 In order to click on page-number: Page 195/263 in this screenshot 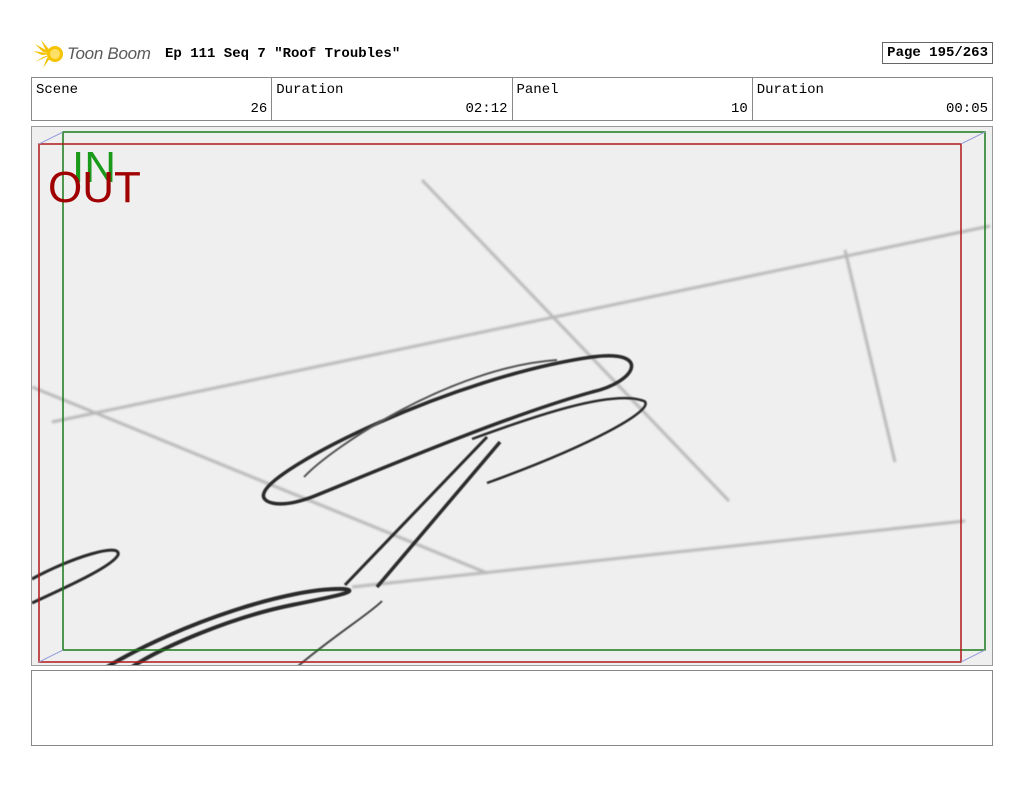, I will do `click(937, 53)`.